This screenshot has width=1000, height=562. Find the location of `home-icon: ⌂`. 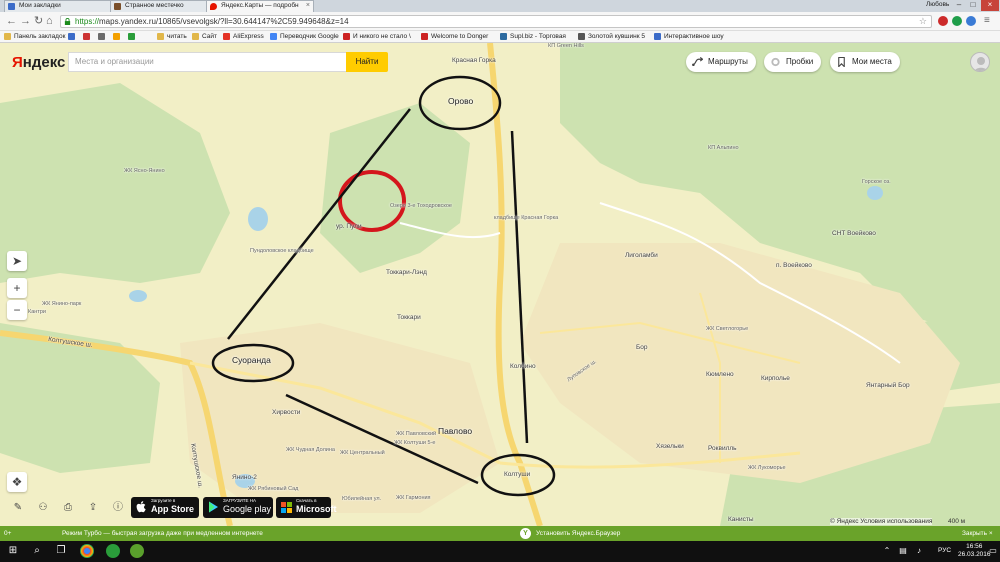

home-icon: ⌂ is located at coordinates (49, 21).